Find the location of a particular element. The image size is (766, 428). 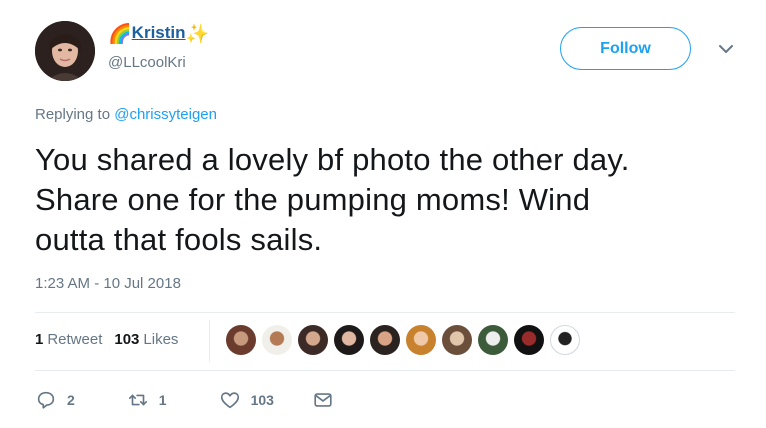

like-stat-count: 103 is located at coordinates (127, 339).